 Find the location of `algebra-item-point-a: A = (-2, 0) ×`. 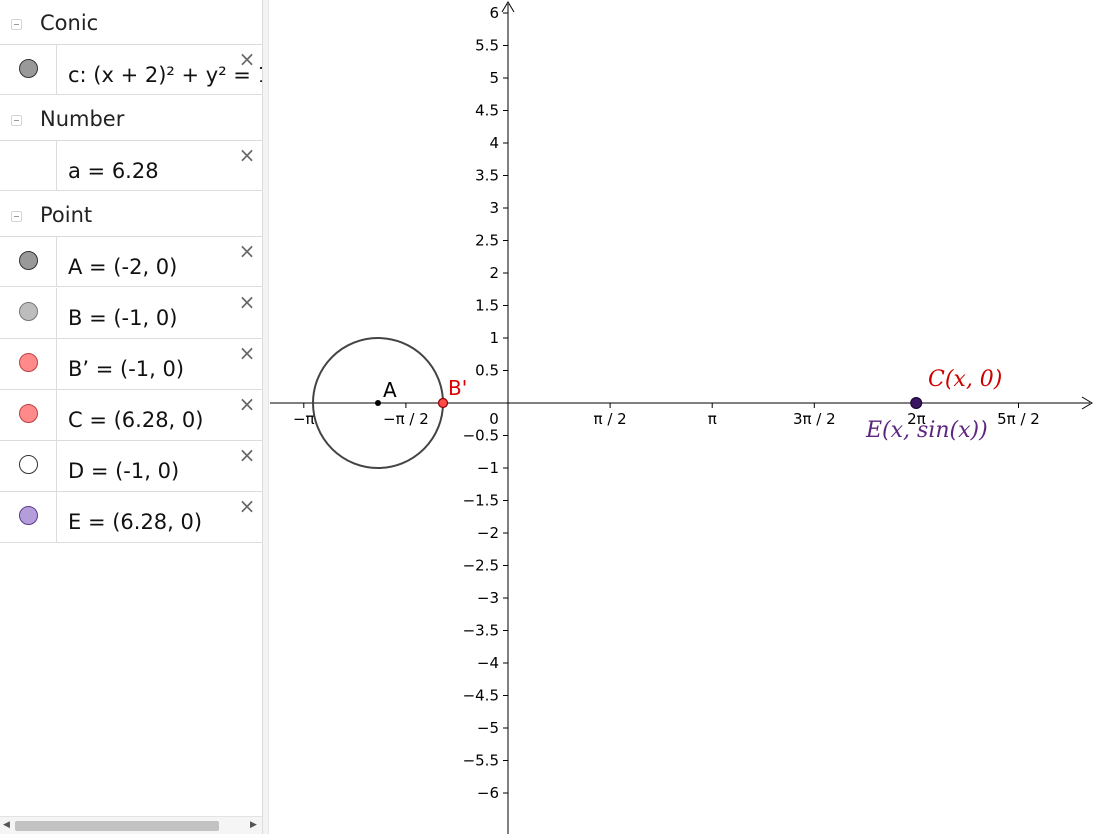

algebra-item-point-a: A = (-2, 0) × is located at coordinates (131, 261).